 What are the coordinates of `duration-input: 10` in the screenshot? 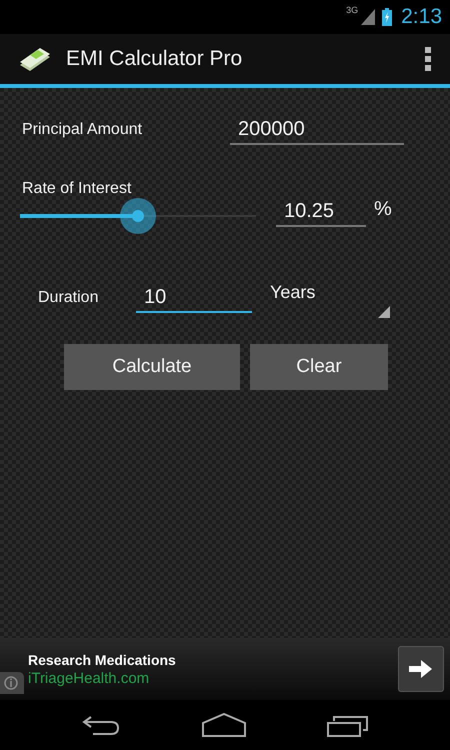 It's located at (194, 298).